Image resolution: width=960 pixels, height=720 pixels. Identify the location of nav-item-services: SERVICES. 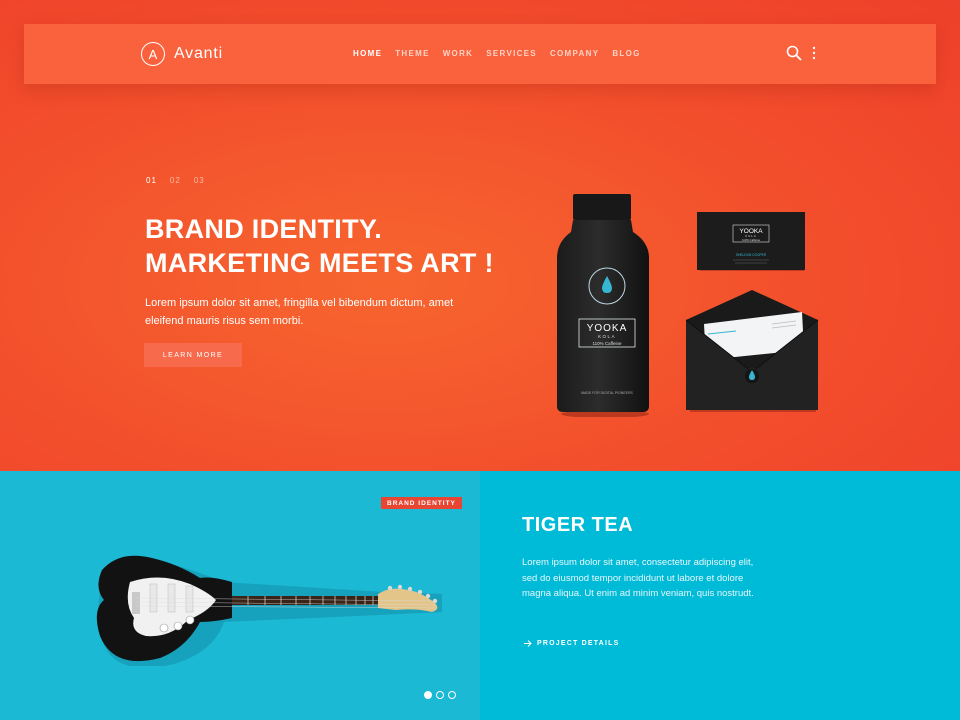
(511, 53).